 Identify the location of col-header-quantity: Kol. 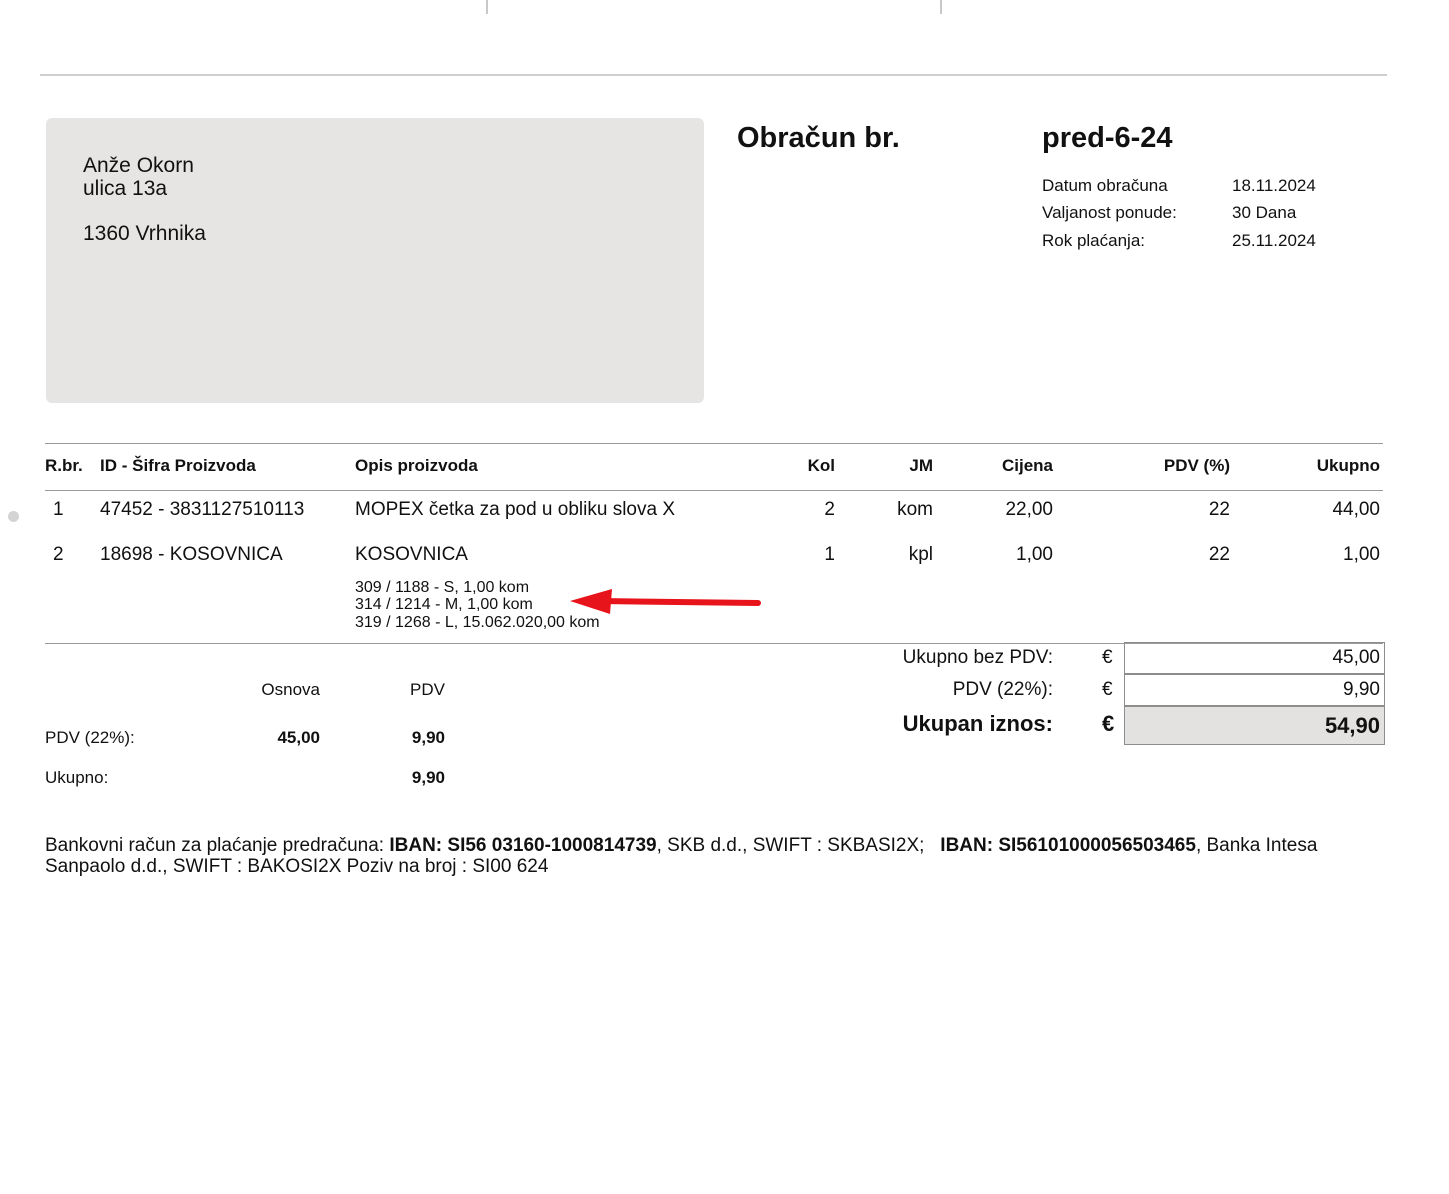
(821, 465).